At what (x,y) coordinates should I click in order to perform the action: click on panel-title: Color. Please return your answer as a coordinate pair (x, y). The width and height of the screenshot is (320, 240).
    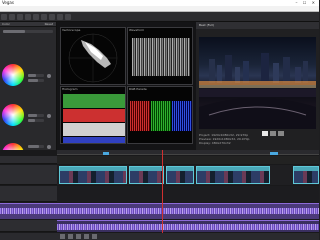
    Looking at the image, I should click on (6, 24).